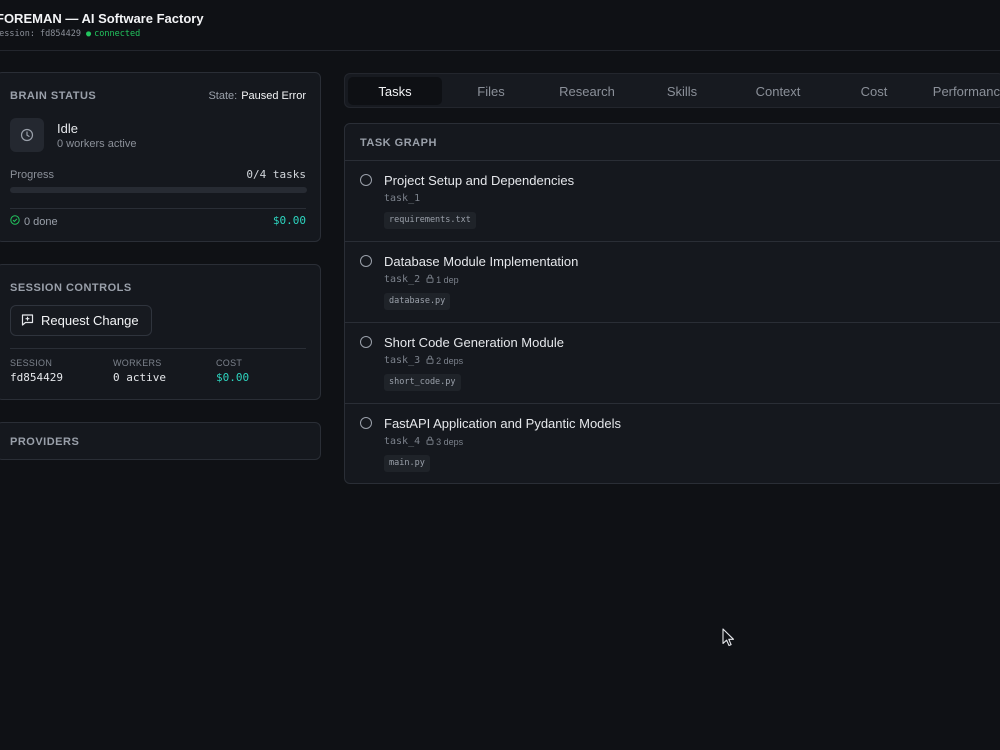 The height and width of the screenshot is (750, 1000). What do you see at coordinates (40, 34) in the screenshot?
I see `session-id: session: fd854429` at bounding box center [40, 34].